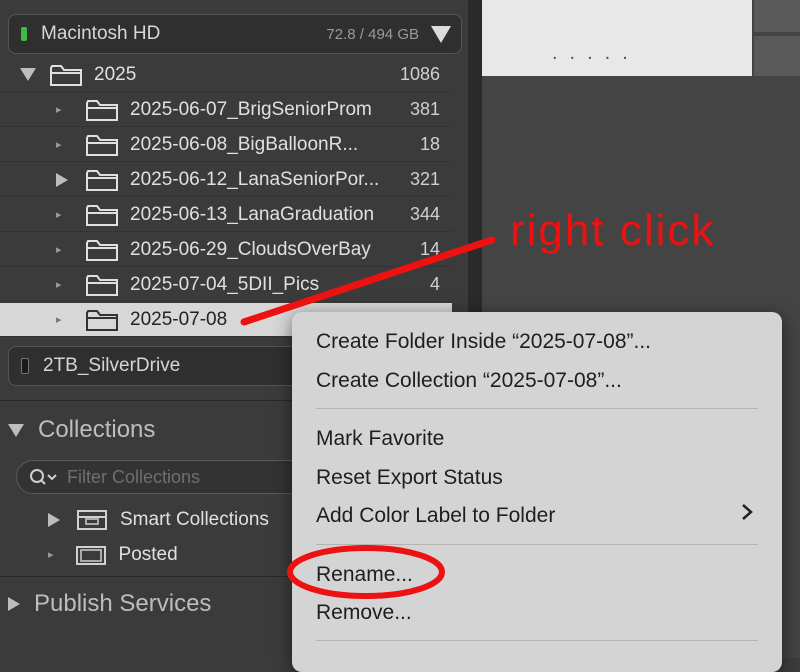 The width and height of the screenshot is (800, 672). I want to click on annotation-text: right click, so click(613, 230).